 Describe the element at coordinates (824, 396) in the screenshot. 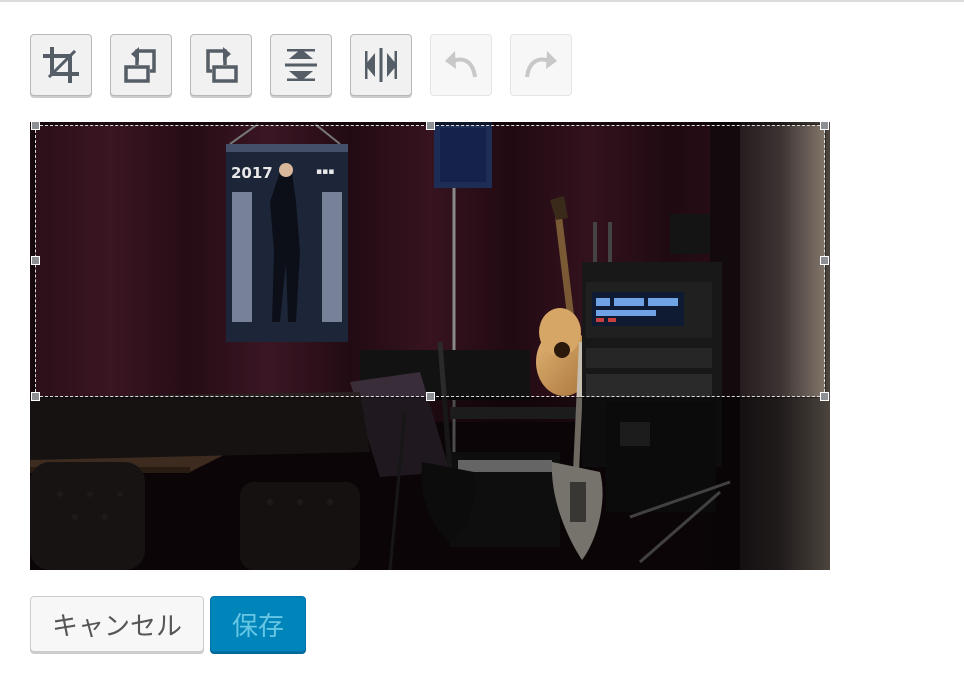

I see `crop-handle-se` at that location.